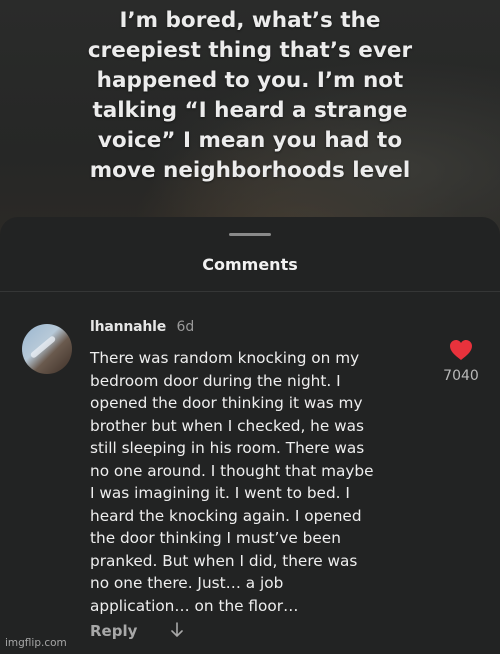 This screenshot has width=500, height=654. What do you see at coordinates (177, 630) in the screenshot?
I see `arrow-down-icon` at bounding box center [177, 630].